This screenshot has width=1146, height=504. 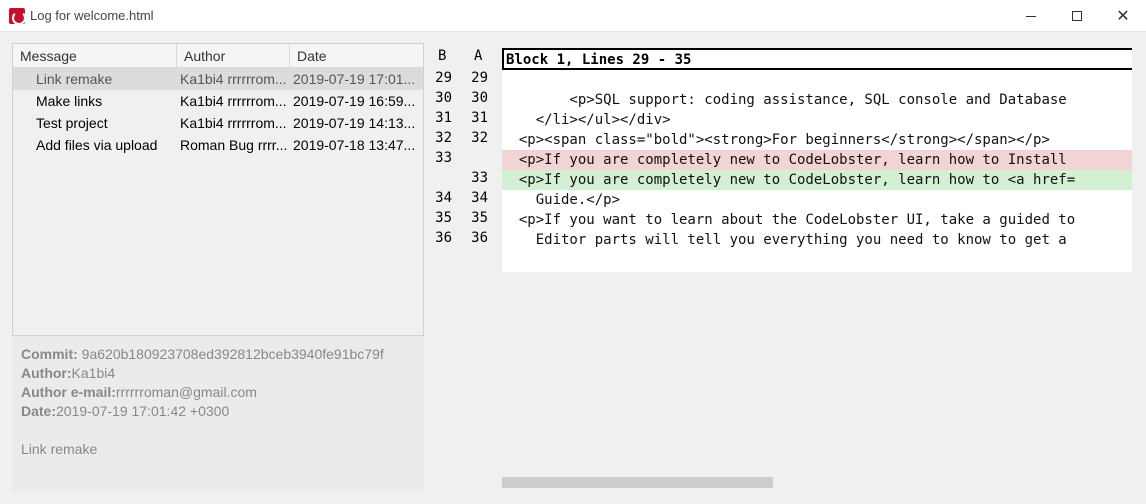 What do you see at coordinates (218, 373) in the screenshot?
I see `author-line: Author:Ka1bi4` at bounding box center [218, 373].